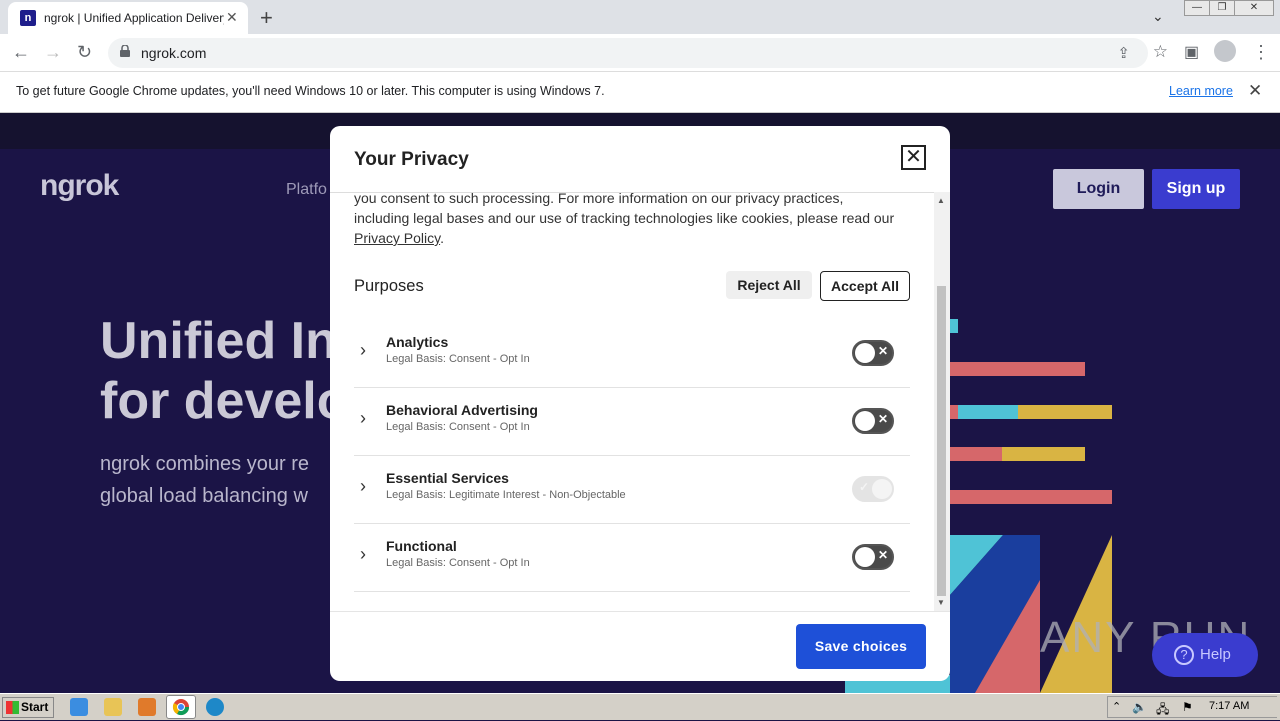 This screenshot has height=721, width=1280. What do you see at coordinates (79, 707) in the screenshot?
I see `ie-icon` at bounding box center [79, 707].